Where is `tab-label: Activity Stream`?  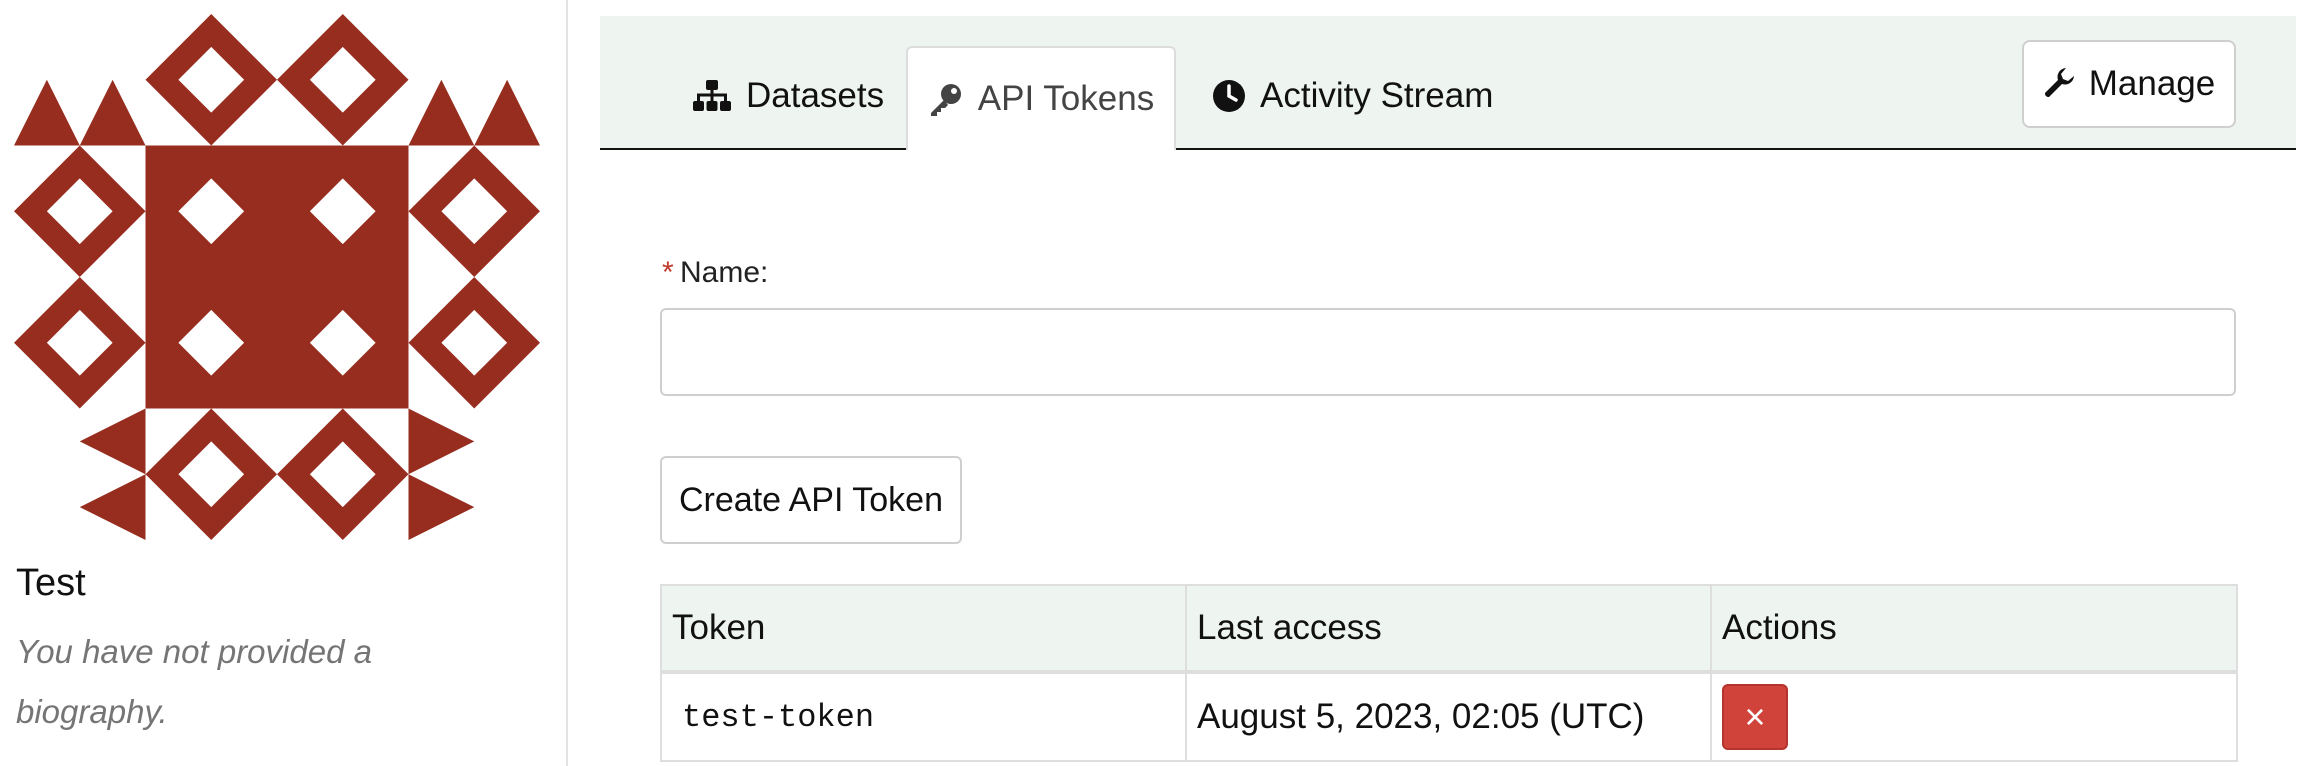
tab-label: Activity Stream is located at coordinates (1377, 95).